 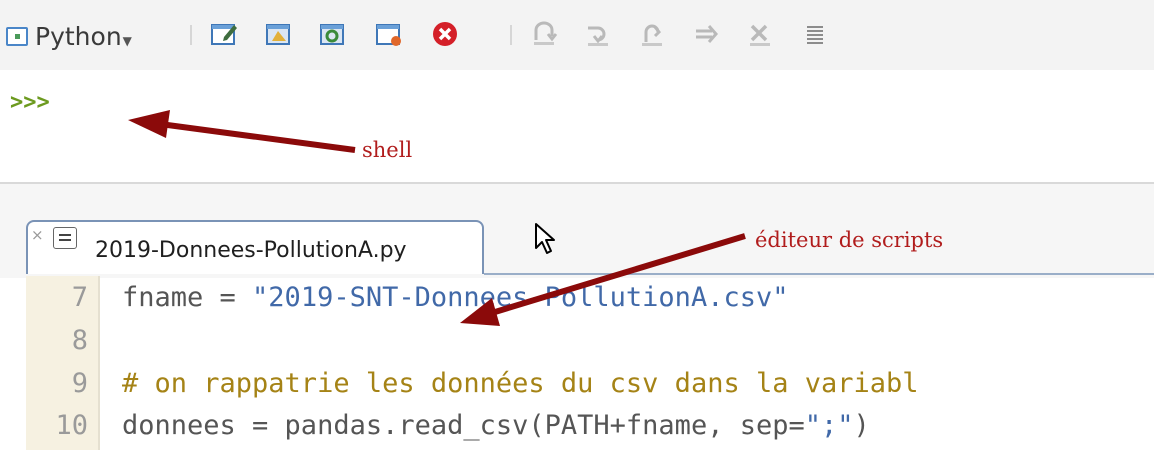 I want to click on shell-annotation: shell, so click(x=387, y=150).